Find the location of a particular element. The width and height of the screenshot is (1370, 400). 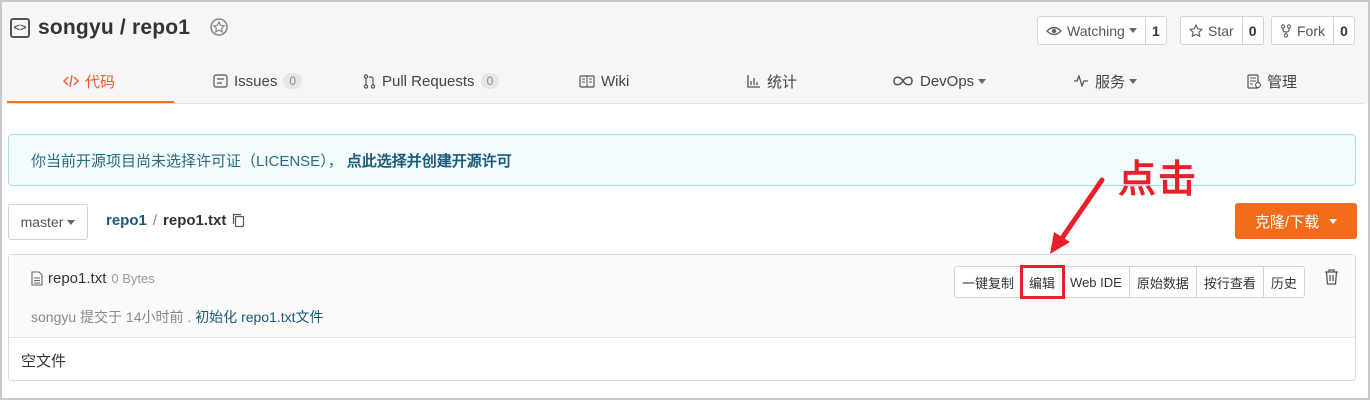

file-name-row: repo1.txt 0 Bytes is located at coordinates (93, 278).